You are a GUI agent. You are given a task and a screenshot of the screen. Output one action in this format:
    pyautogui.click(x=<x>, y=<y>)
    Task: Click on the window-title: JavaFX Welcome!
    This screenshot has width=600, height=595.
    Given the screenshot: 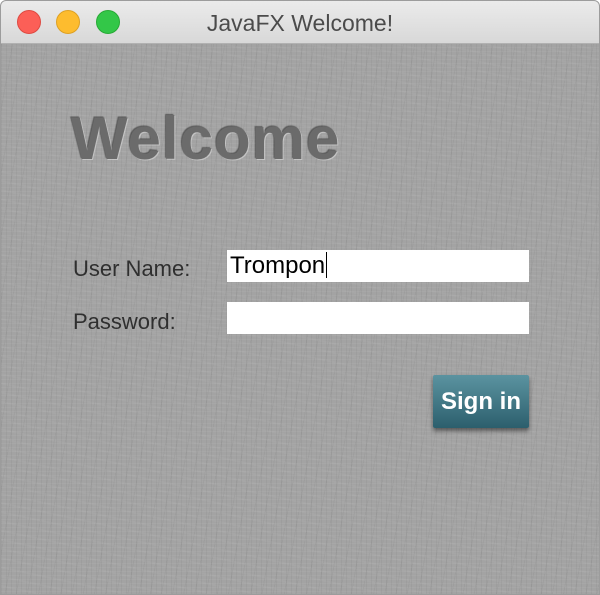 What is the action you would take?
    pyautogui.click(x=300, y=23)
    